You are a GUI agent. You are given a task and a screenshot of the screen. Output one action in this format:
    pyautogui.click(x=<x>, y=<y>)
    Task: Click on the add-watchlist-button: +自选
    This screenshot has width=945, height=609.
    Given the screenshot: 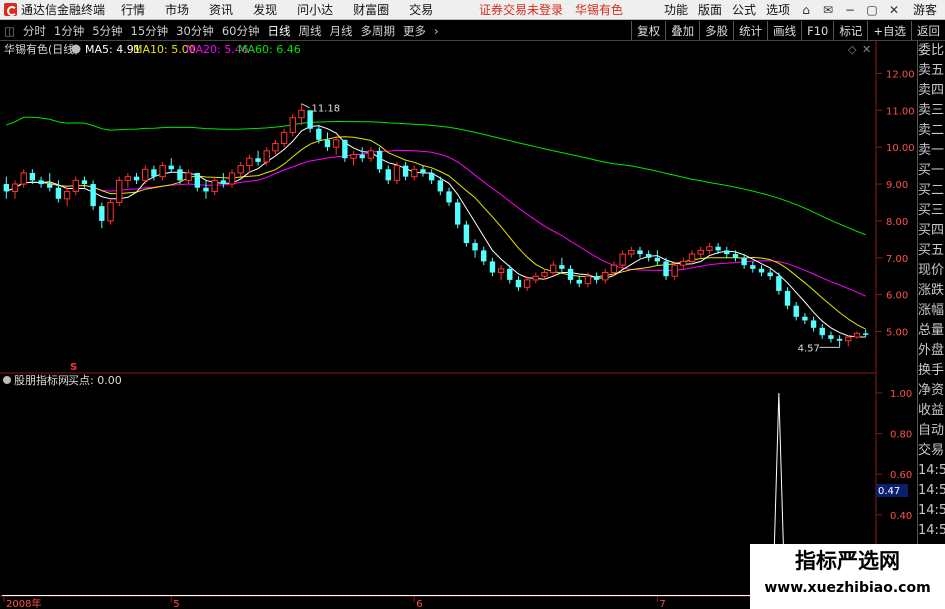 What is the action you would take?
    pyautogui.click(x=889, y=31)
    